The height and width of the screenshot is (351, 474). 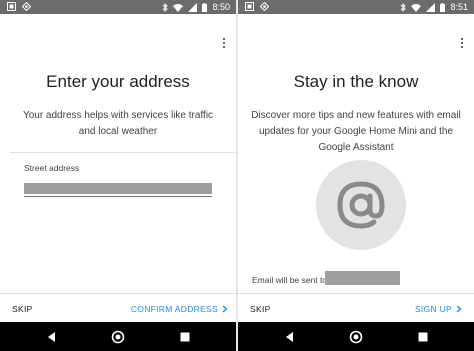 I want to click on status-time: 8:51, so click(x=459, y=7).